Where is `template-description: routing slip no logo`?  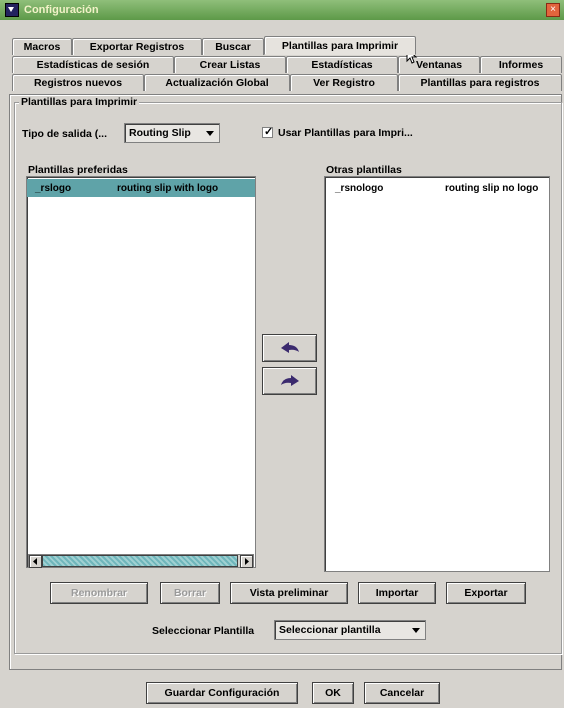
template-description: routing slip no logo is located at coordinates (492, 188).